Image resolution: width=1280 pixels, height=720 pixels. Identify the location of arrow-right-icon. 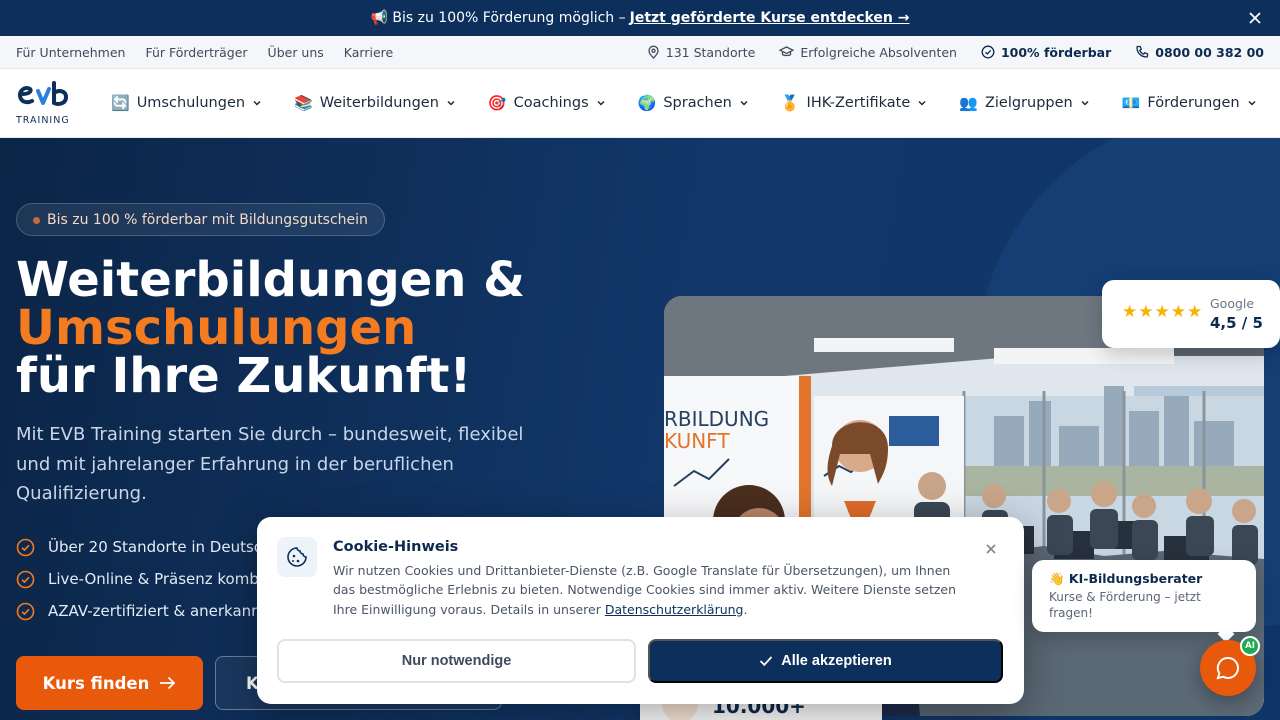
(168, 683).